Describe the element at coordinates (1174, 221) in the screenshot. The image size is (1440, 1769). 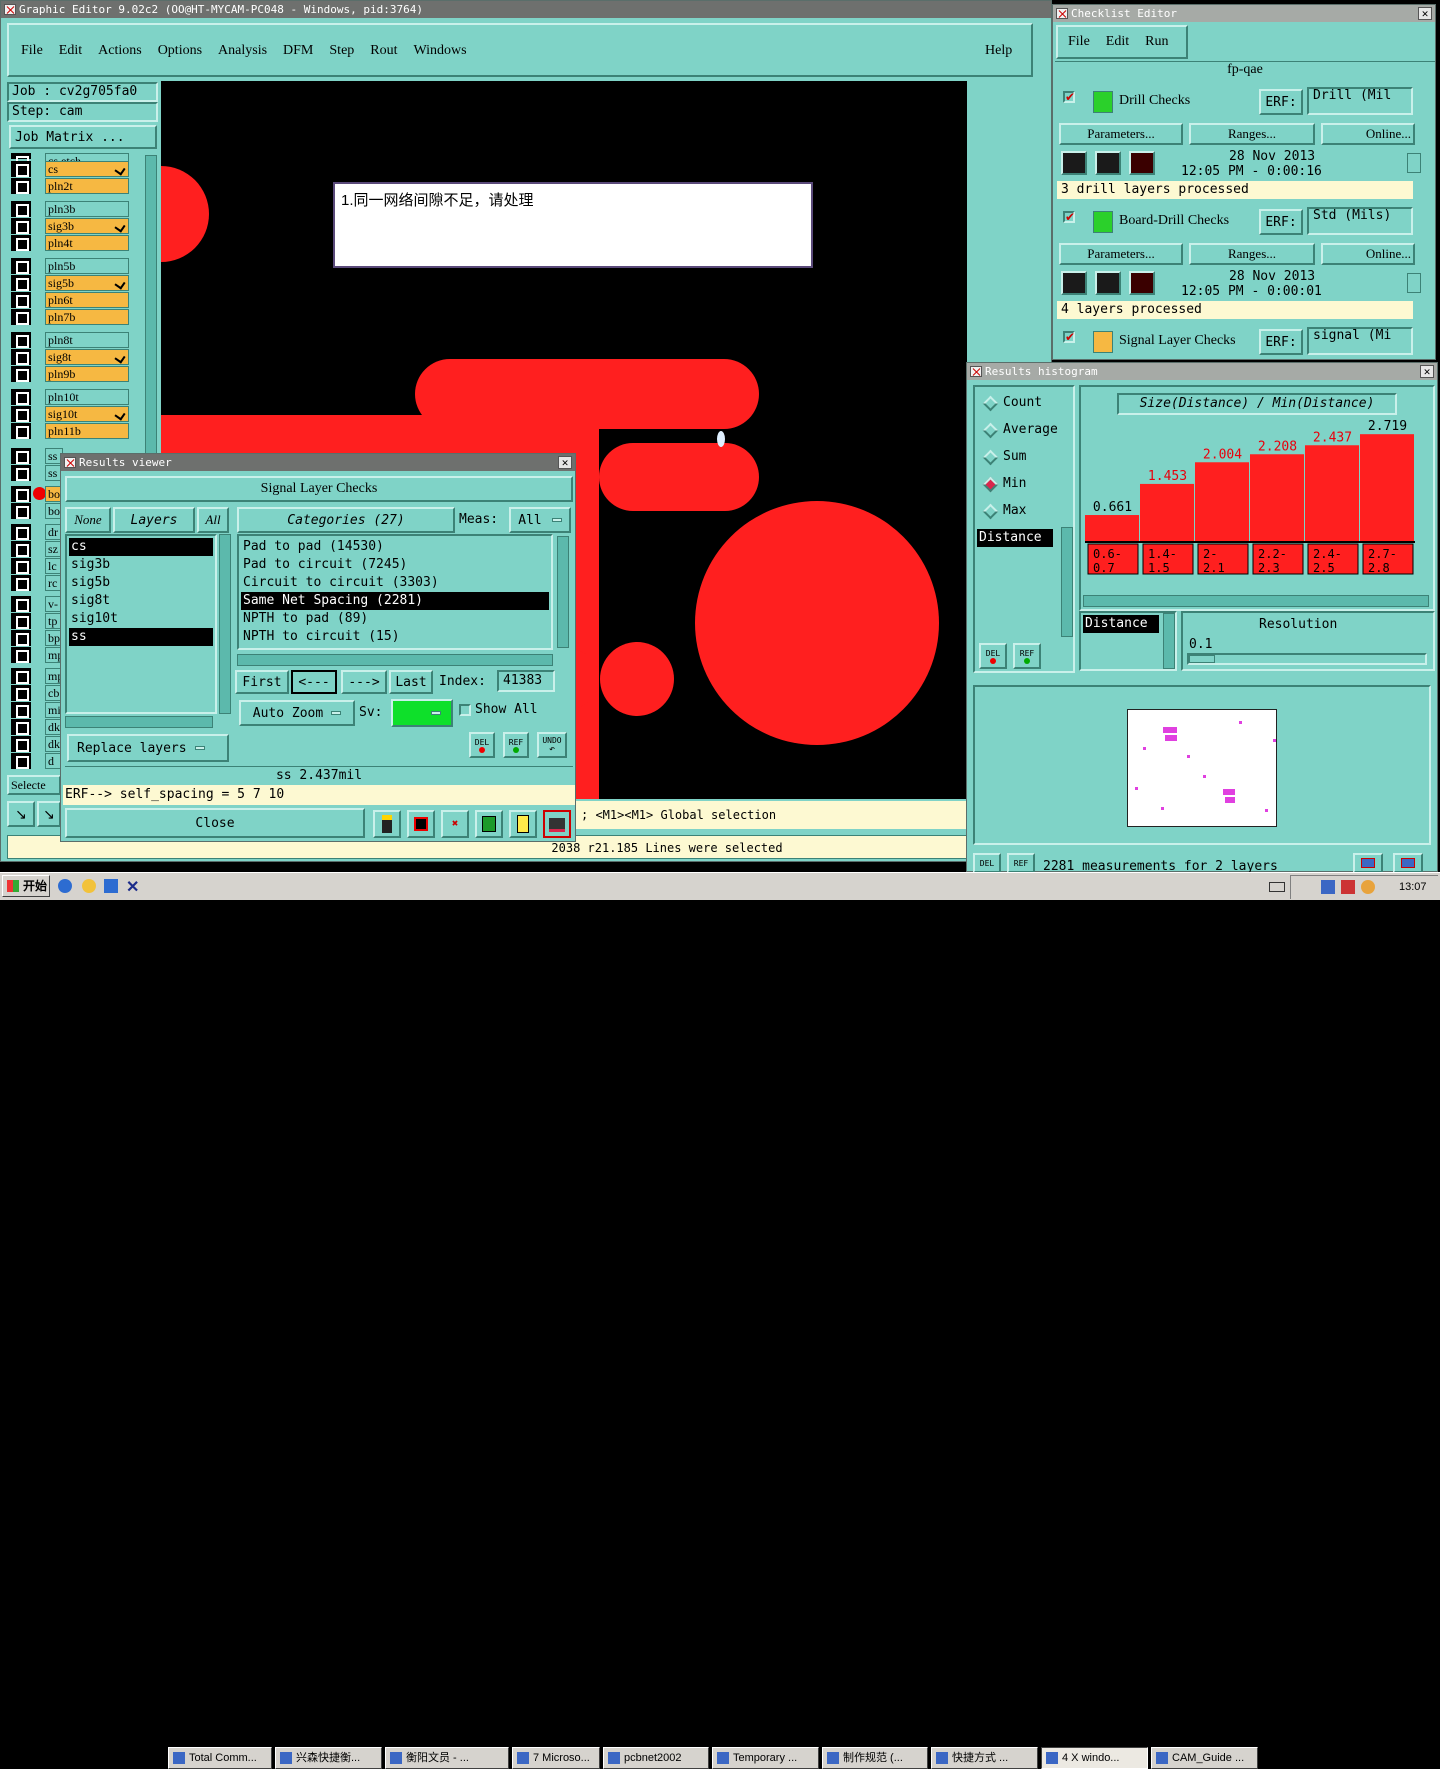
I see `check-name: Board-Drill Checks` at that location.